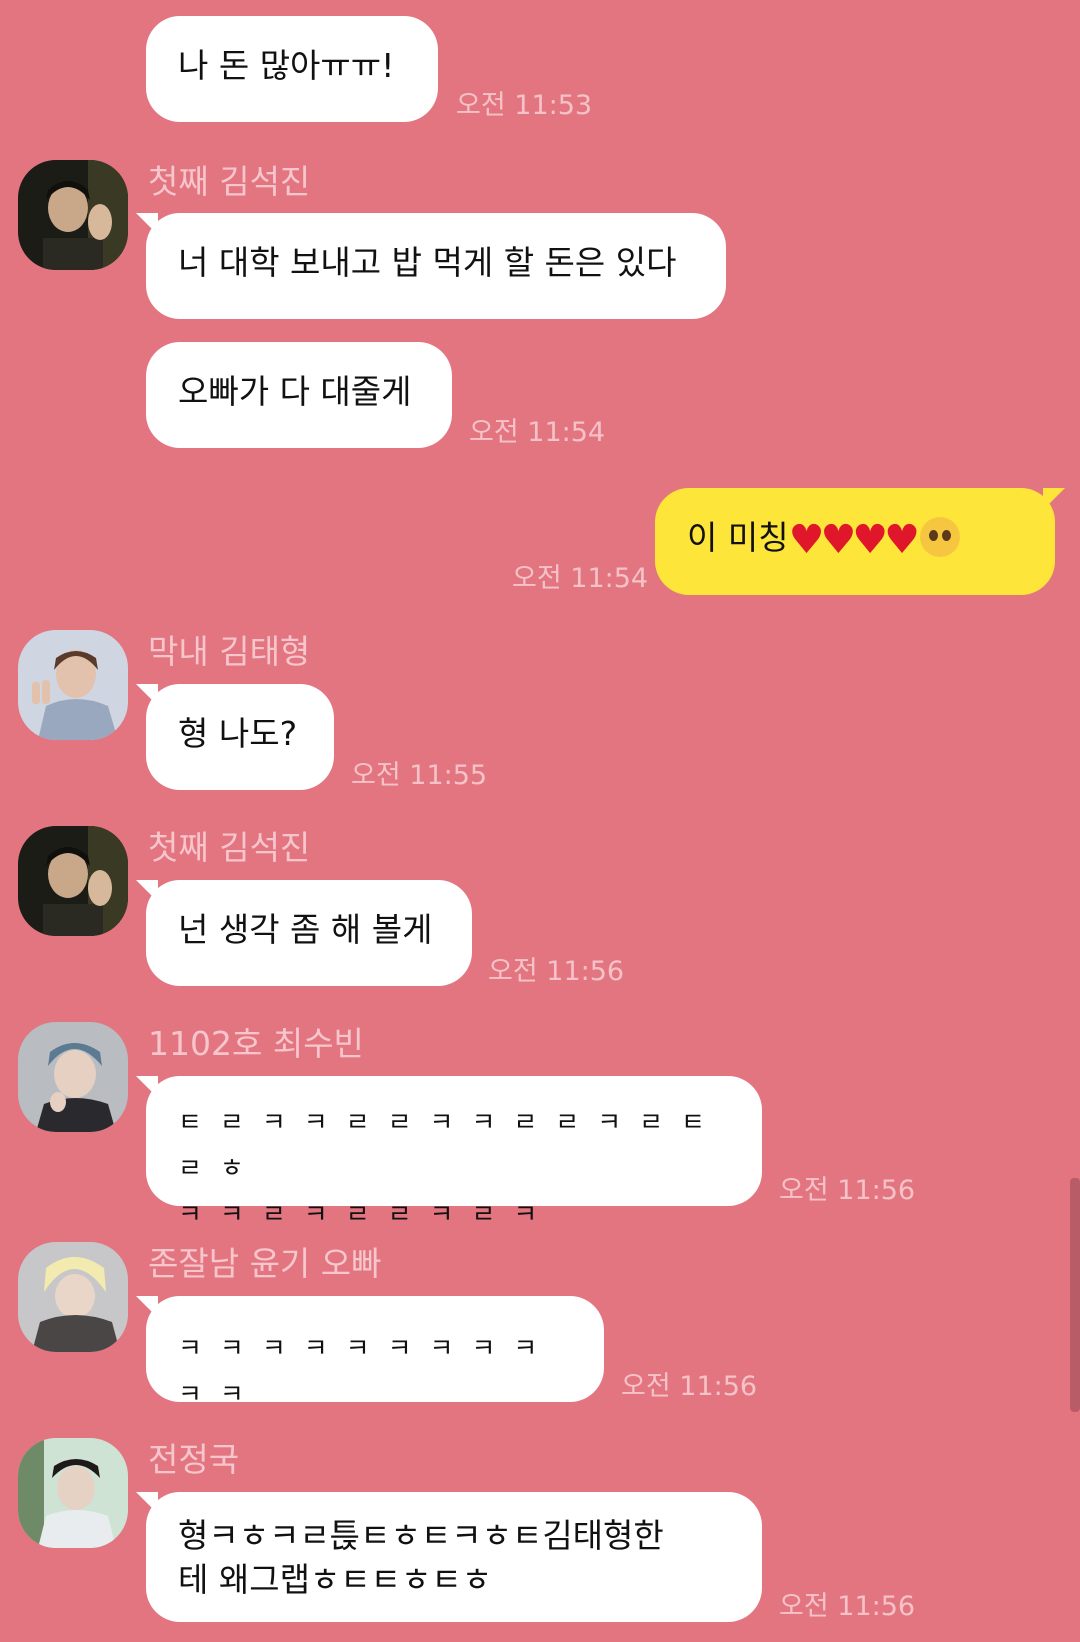  What do you see at coordinates (940, 537) in the screenshot?
I see `pleading-face-icon` at bounding box center [940, 537].